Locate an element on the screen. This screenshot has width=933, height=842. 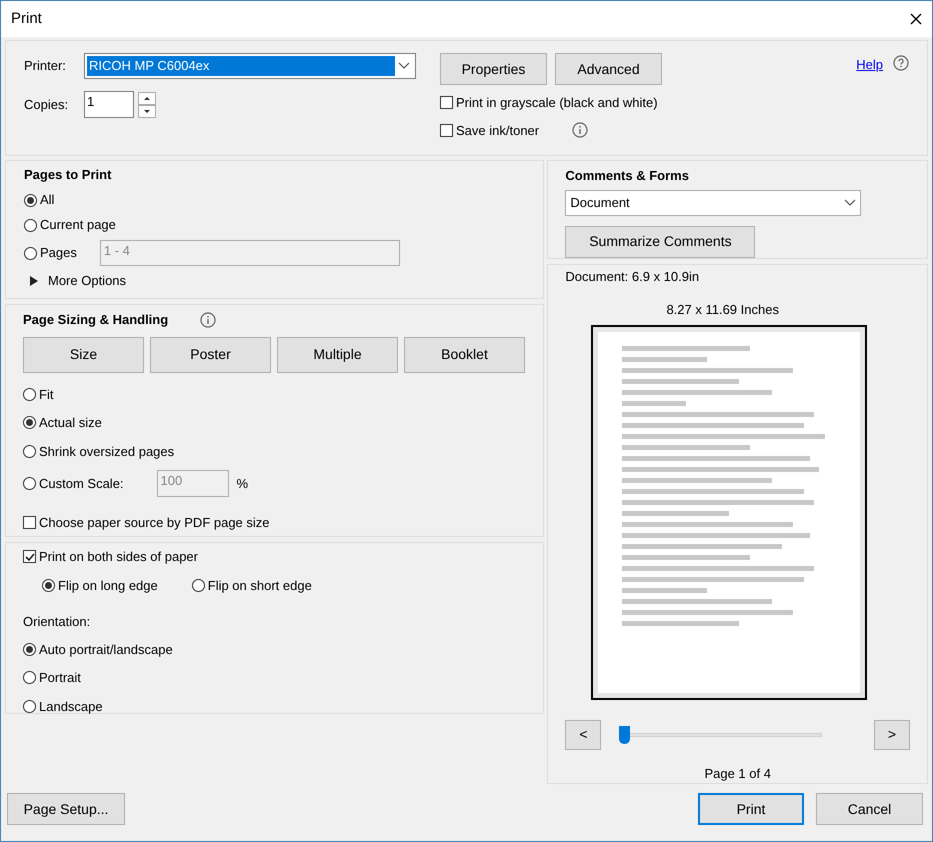
paper-size-label: 8.27 x 11.69 Inches is located at coordinates (722, 309).